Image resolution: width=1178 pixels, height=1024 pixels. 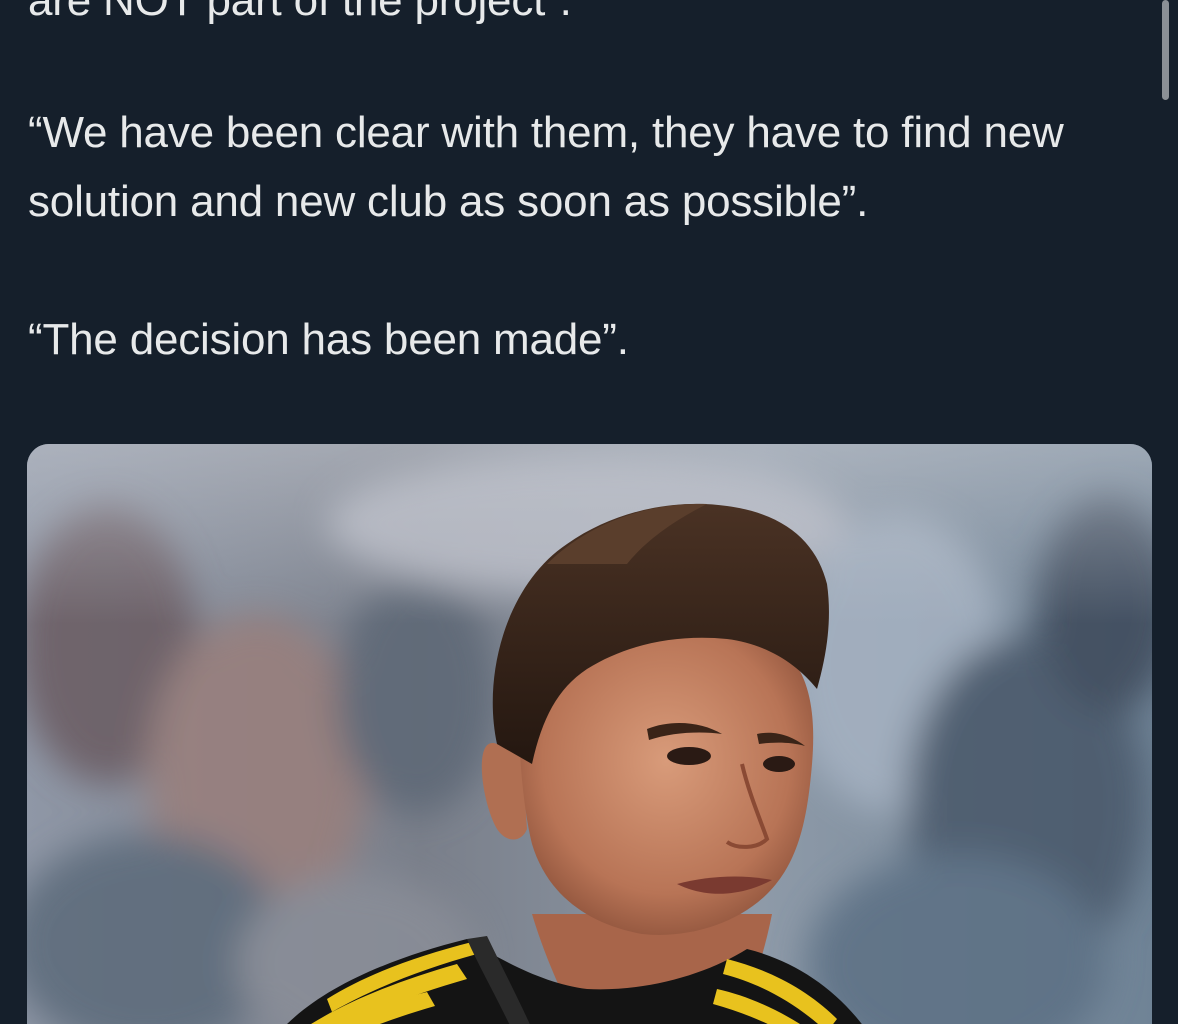 What do you see at coordinates (328, 339) in the screenshot?
I see `tweet-paragraph-quote-2: “The decision has been made”.` at bounding box center [328, 339].